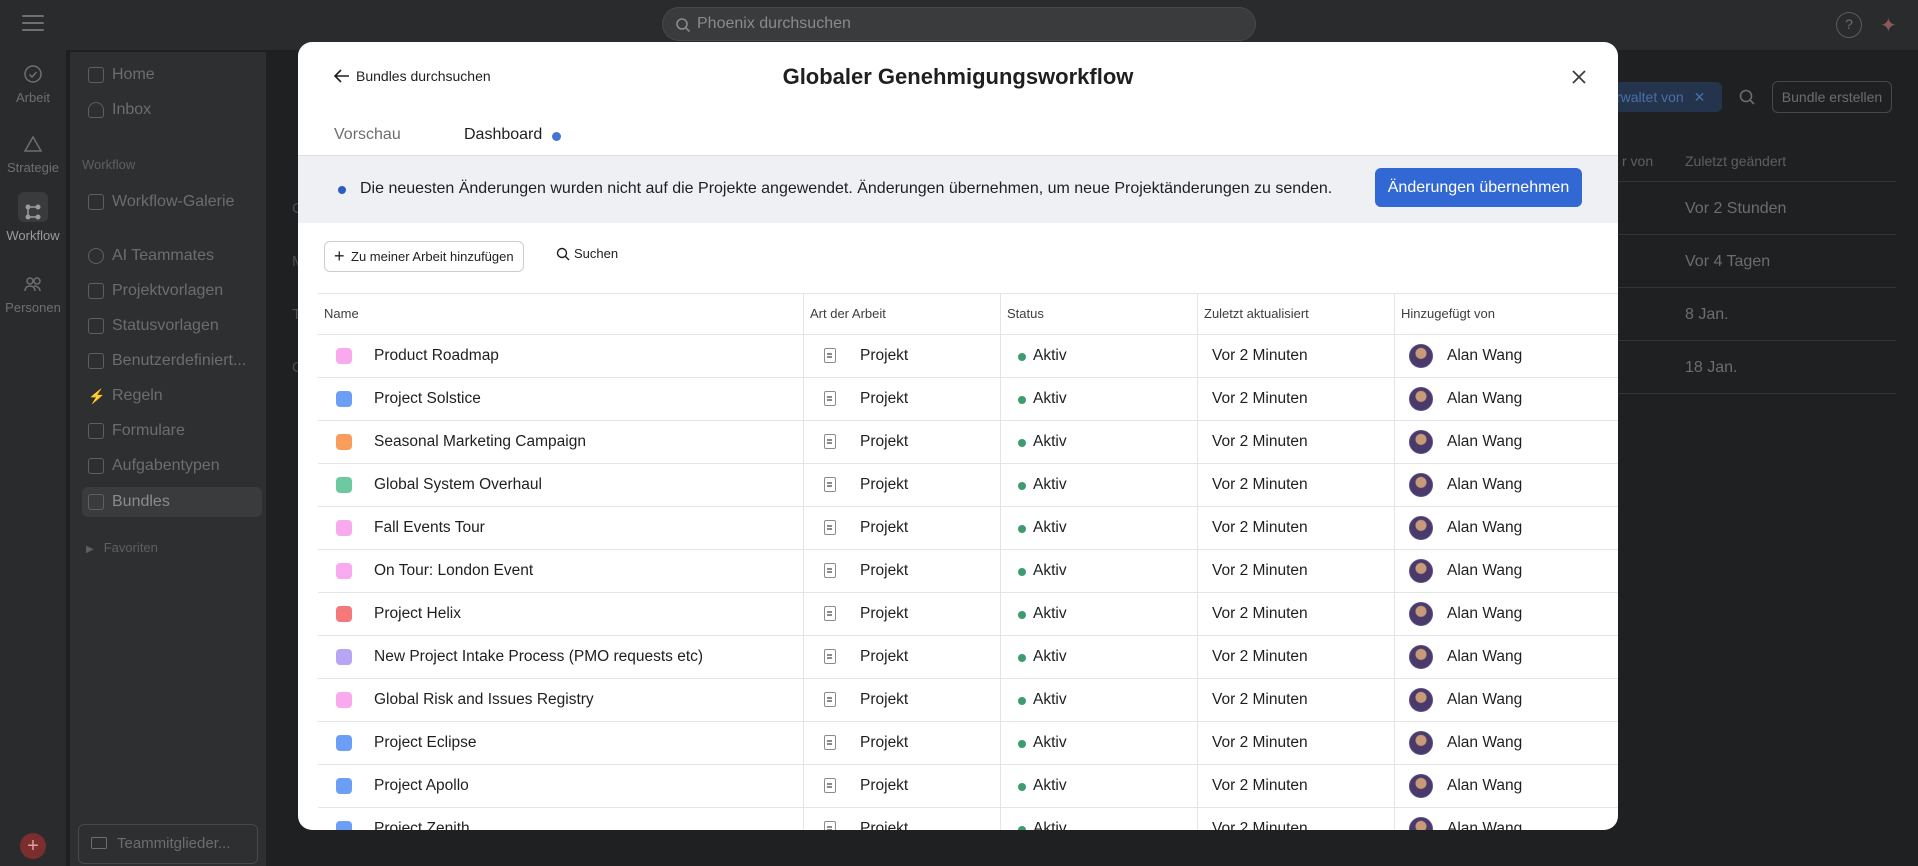 This screenshot has height=866, width=1918. What do you see at coordinates (561, 442) in the screenshot?
I see `name-cell: Seasonal Marketing Campaign` at bounding box center [561, 442].